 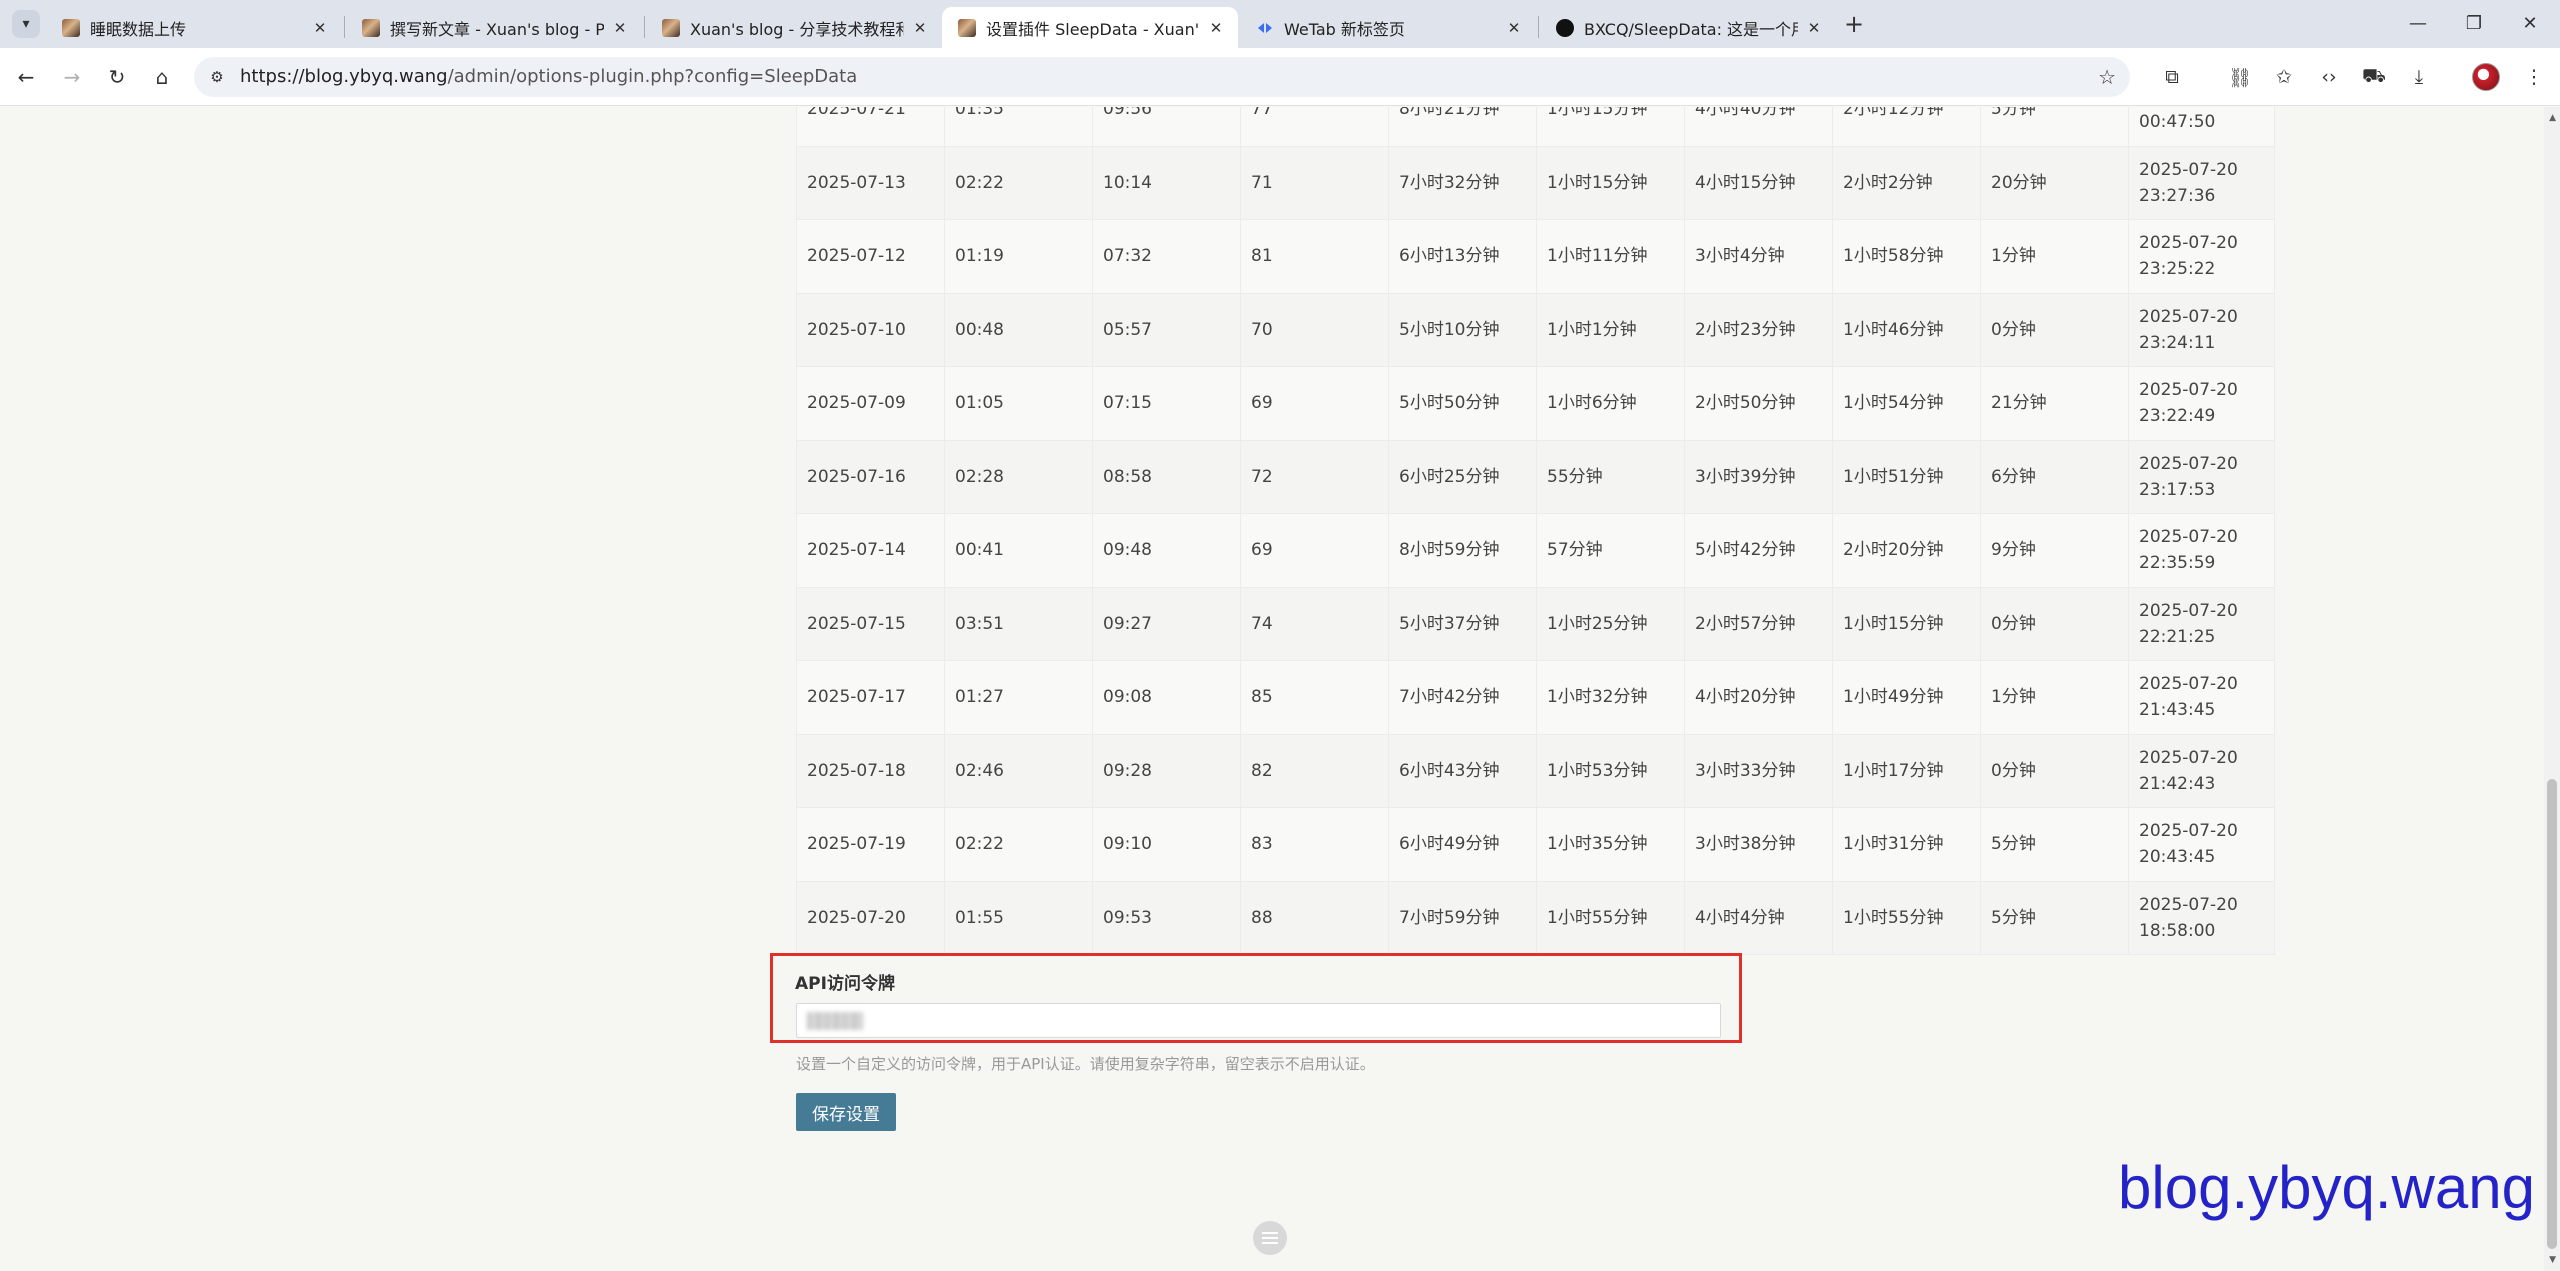 What do you see at coordinates (2534, 77) in the screenshot?
I see `browser-menu-button: ⋮` at bounding box center [2534, 77].